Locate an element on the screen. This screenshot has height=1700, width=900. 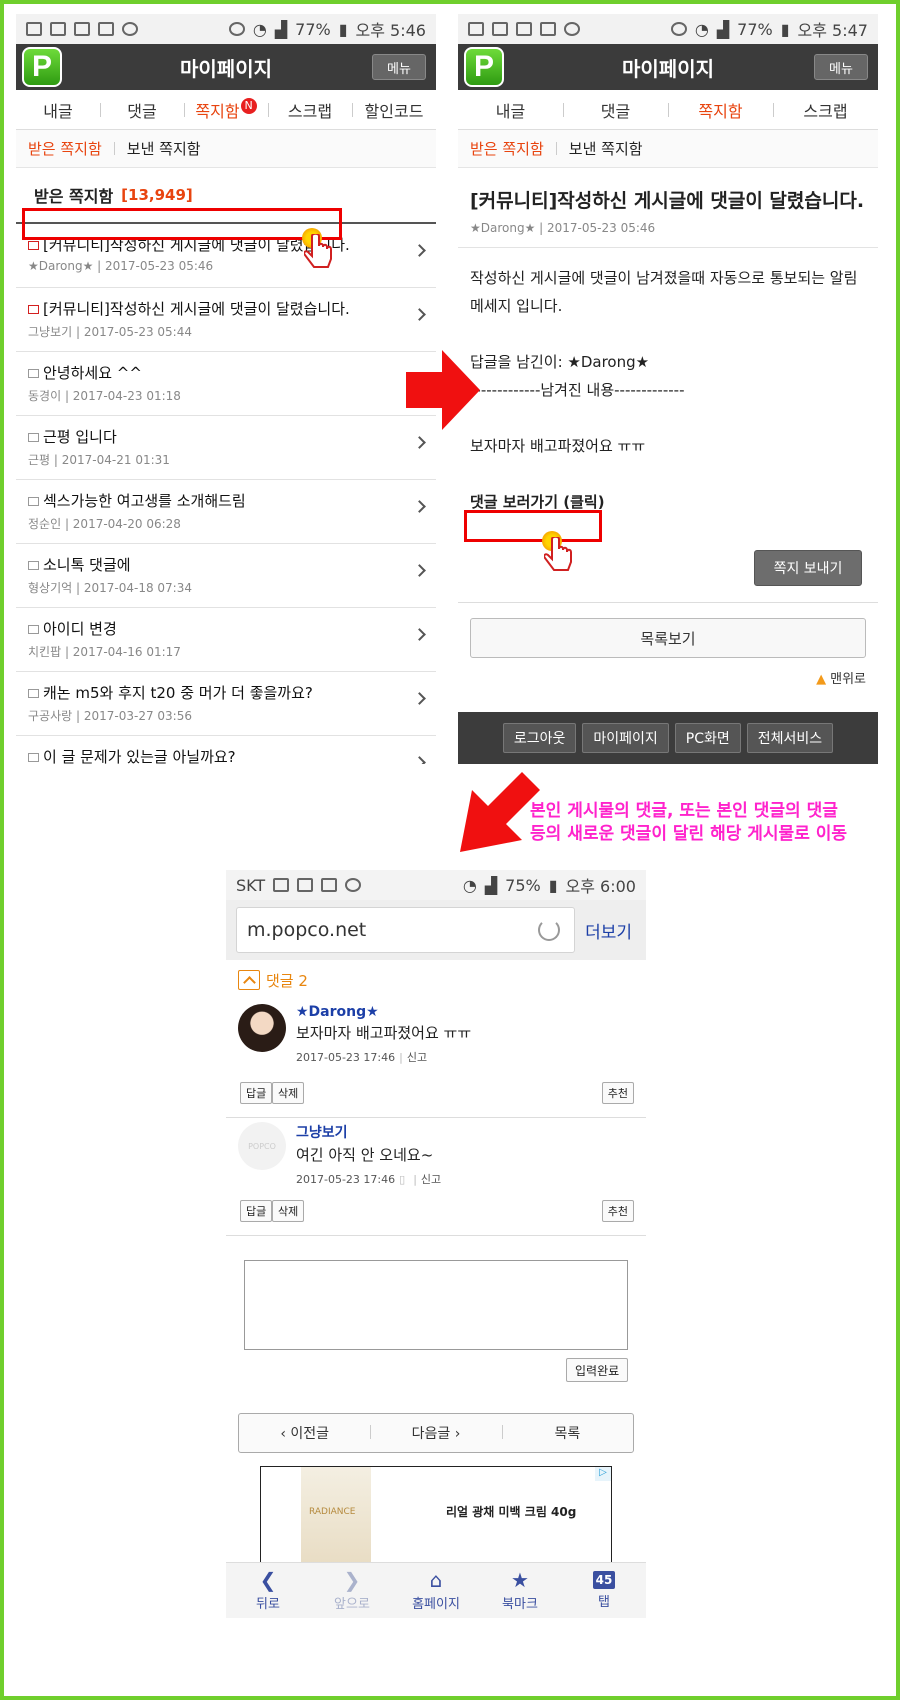
clock: 오후 6:00 is located at coordinates (600, 886).